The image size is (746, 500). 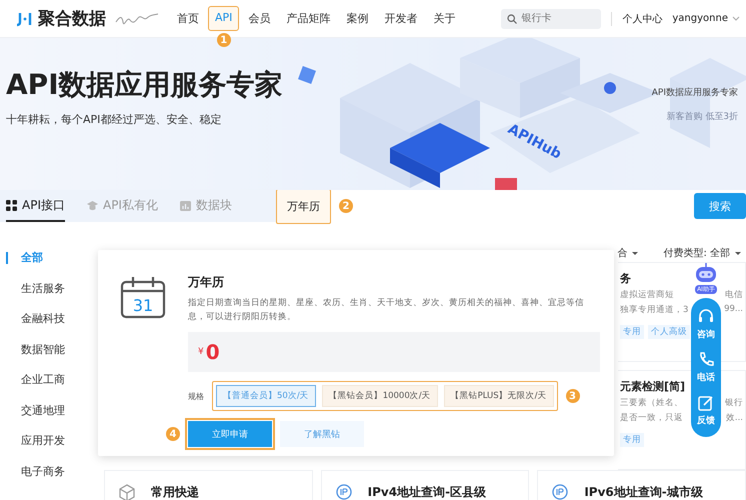 I want to click on api-card: IPv6地址查询-城市级, so click(x=641, y=485).